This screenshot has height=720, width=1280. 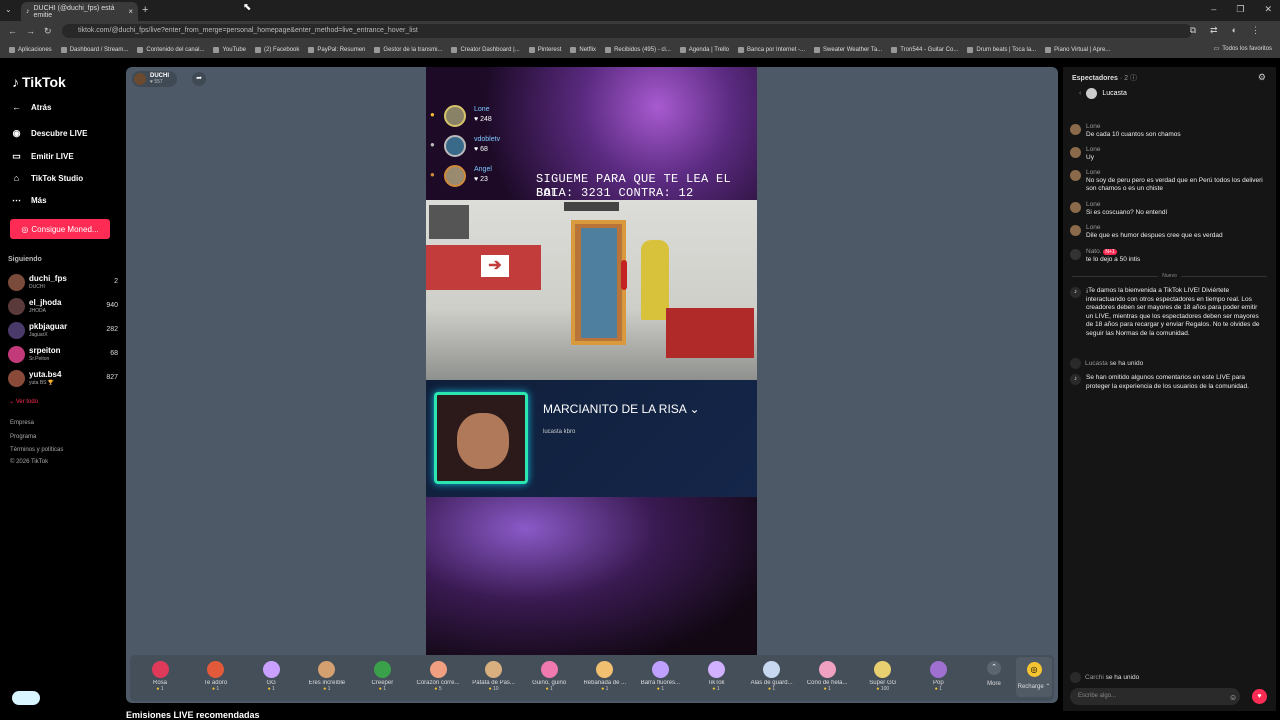 What do you see at coordinates (615, 409) in the screenshot?
I see `card-title-text: MARCIANITO DE LA RISA` at bounding box center [615, 409].